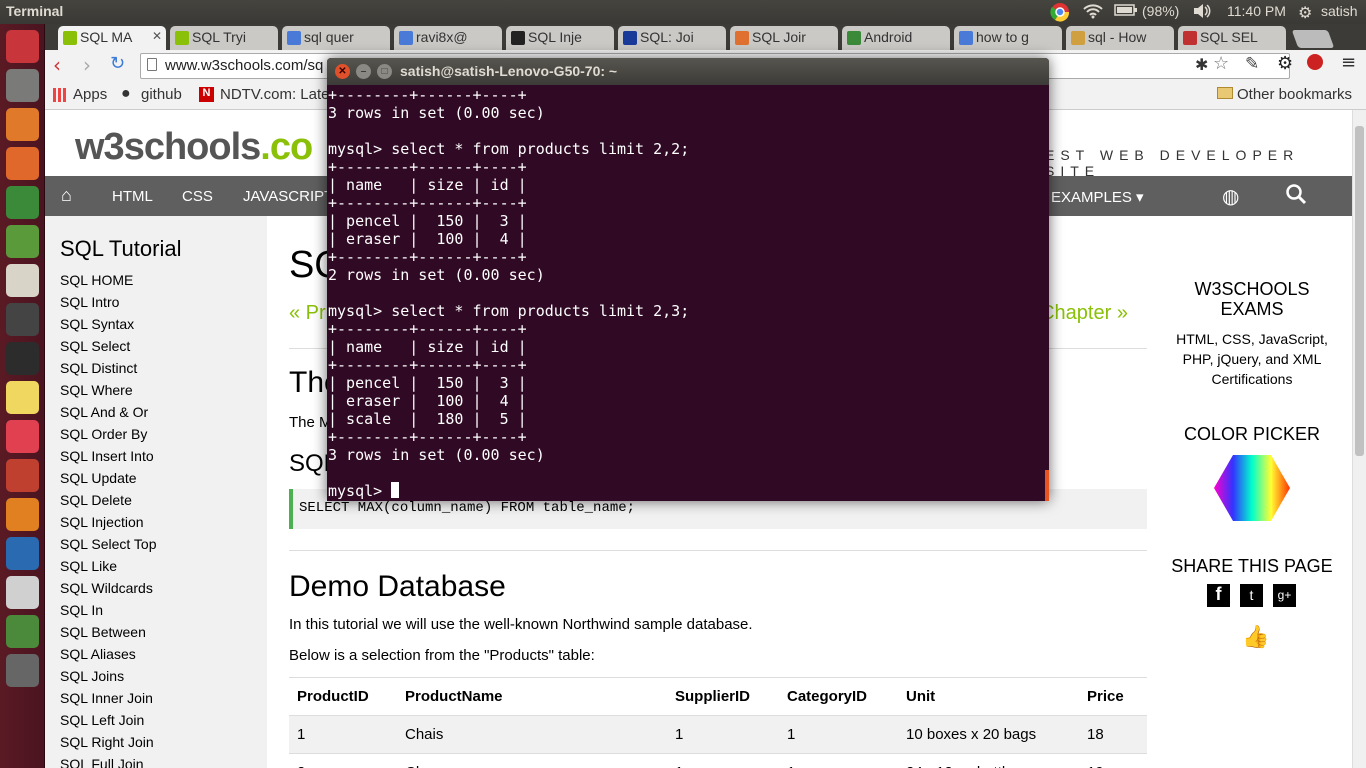  What do you see at coordinates (1285, 63) in the screenshot?
I see `settings-extension-icon: ⚙` at bounding box center [1285, 63].